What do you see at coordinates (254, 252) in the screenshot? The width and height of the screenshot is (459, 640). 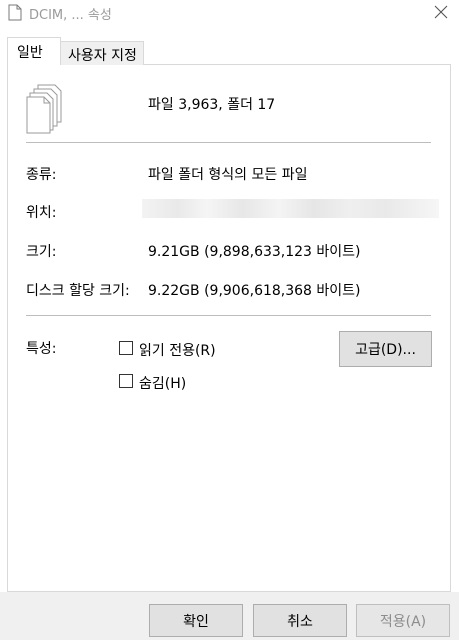 I see `size-value: 9.21GB (9,898,633,123 바이트)` at bounding box center [254, 252].